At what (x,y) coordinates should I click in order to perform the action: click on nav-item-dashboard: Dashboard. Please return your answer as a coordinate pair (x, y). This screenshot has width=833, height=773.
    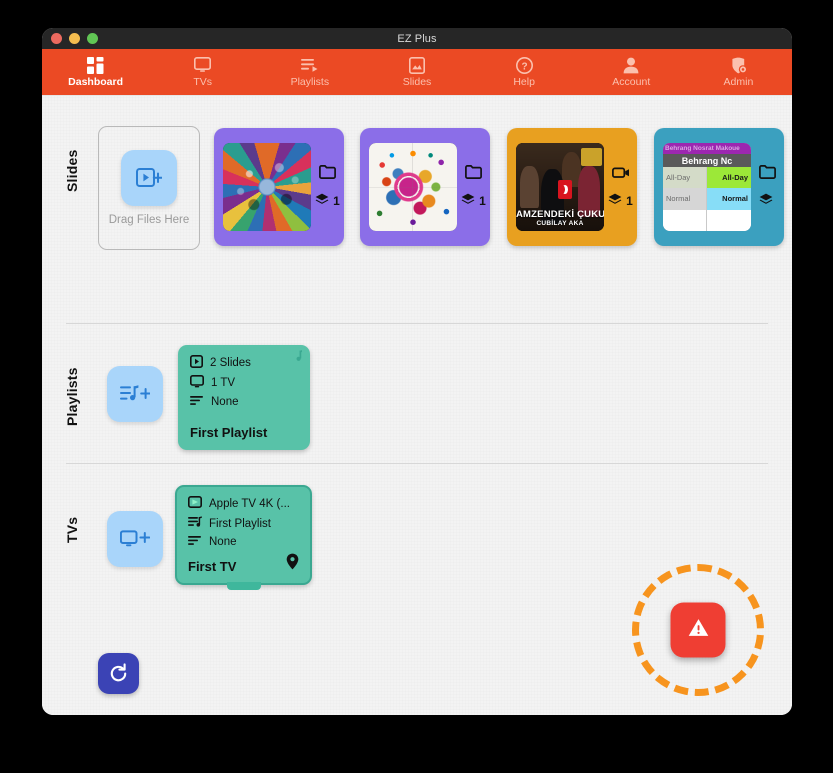
    Looking at the image, I should click on (95, 72).